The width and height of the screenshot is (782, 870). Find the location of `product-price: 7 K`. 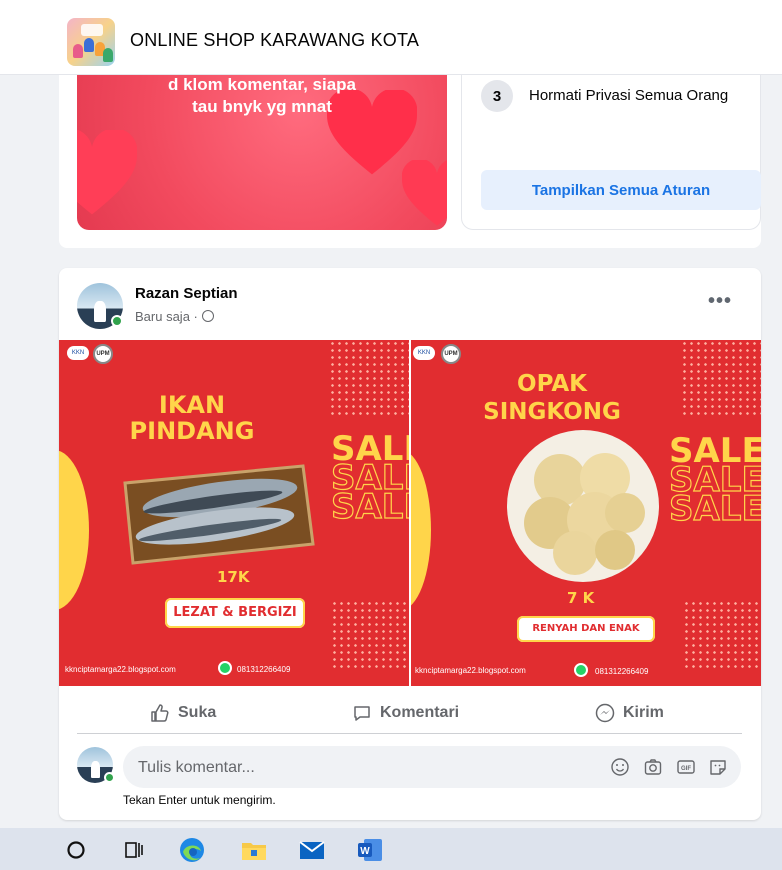

product-price: 7 K is located at coordinates (581, 598).